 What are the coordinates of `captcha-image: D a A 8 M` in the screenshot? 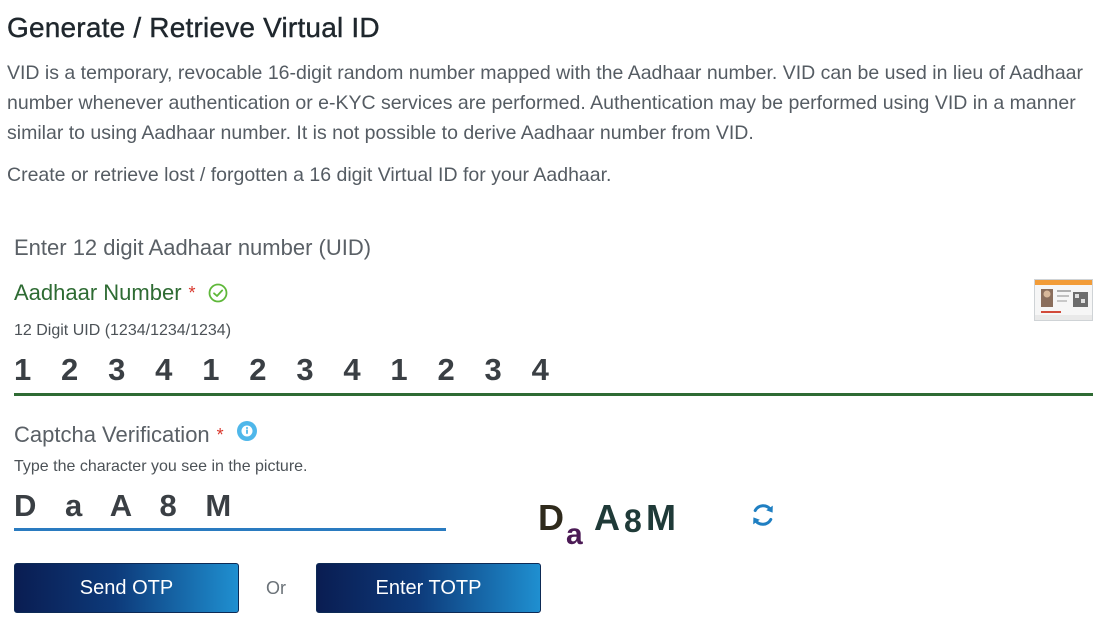 It's located at (619, 522).